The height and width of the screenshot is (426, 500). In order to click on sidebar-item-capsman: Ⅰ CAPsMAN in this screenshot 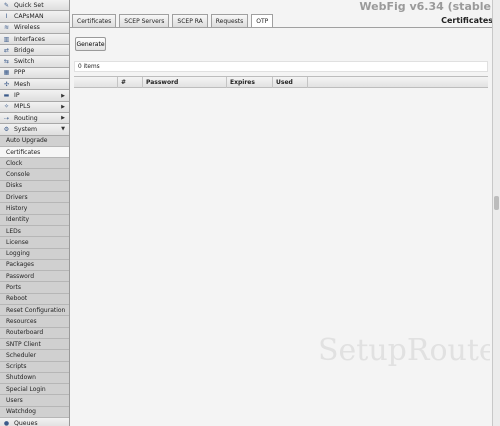, I will do `click(34, 17)`.